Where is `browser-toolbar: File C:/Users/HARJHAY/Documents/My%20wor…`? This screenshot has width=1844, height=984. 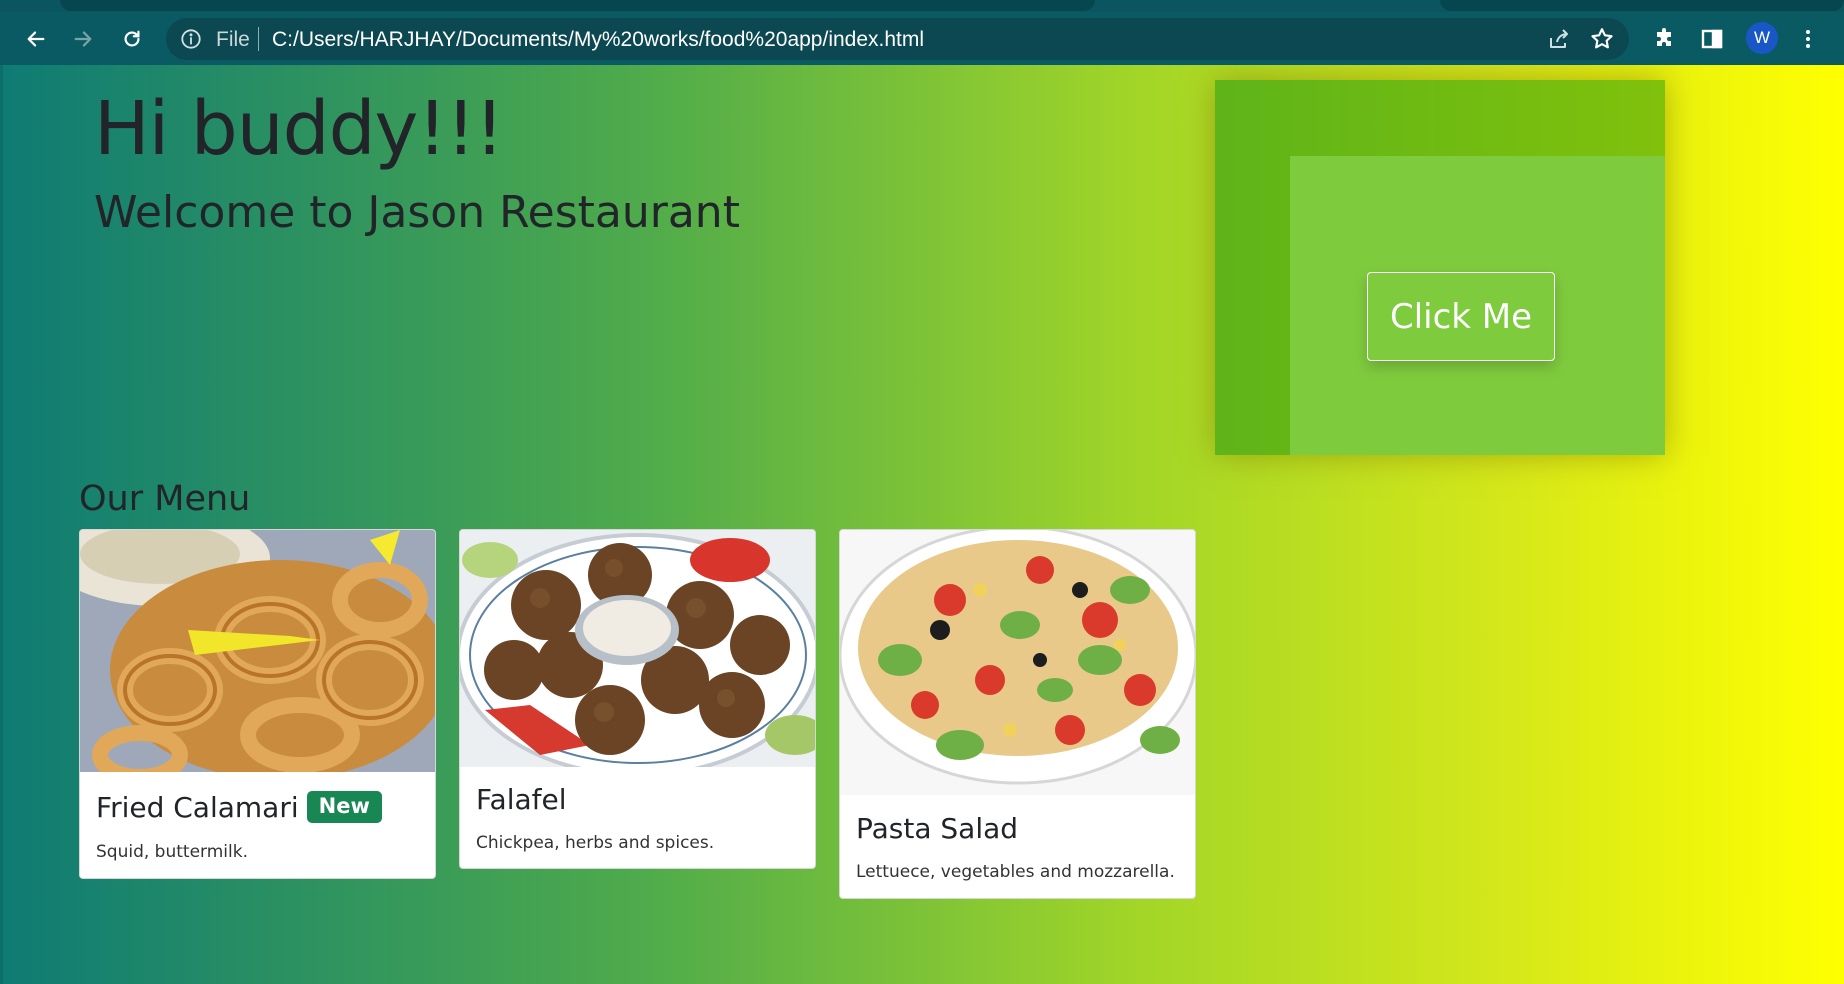 browser-toolbar: File C:/Users/HARJHAY/Documents/My%20wor… is located at coordinates (922, 38).